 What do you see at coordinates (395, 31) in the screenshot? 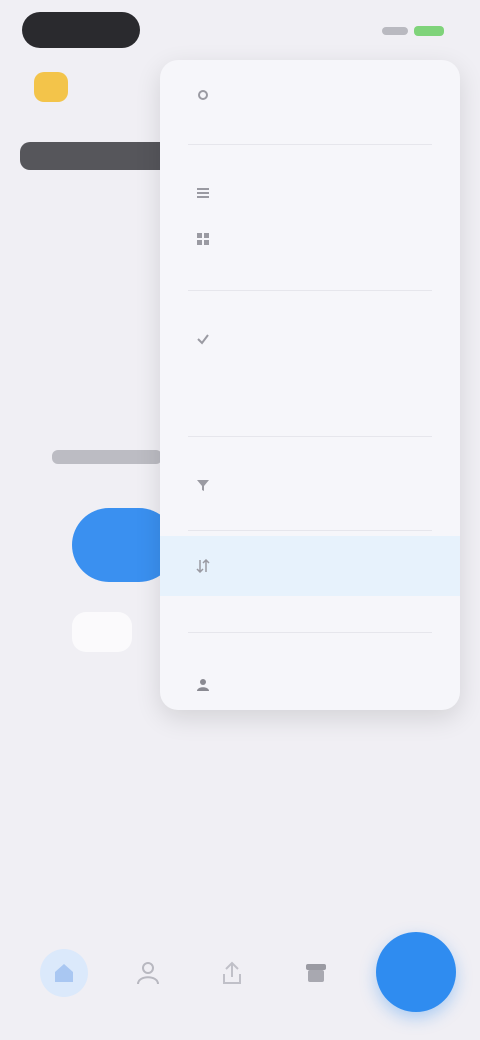
I see `signal-icon` at bounding box center [395, 31].